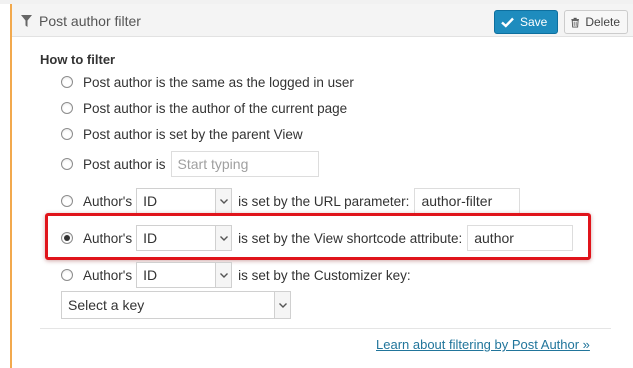  Describe the element at coordinates (467, 201) in the screenshot. I see `url-parameter-input` at that location.